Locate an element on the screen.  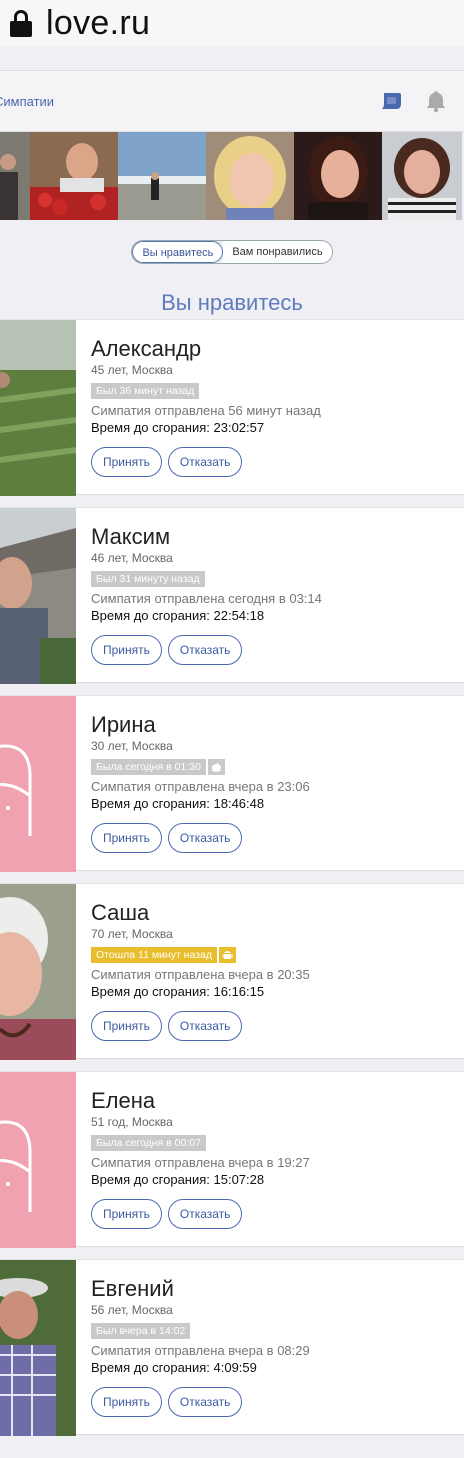
user-name: Александр is located at coordinates (272, 349).